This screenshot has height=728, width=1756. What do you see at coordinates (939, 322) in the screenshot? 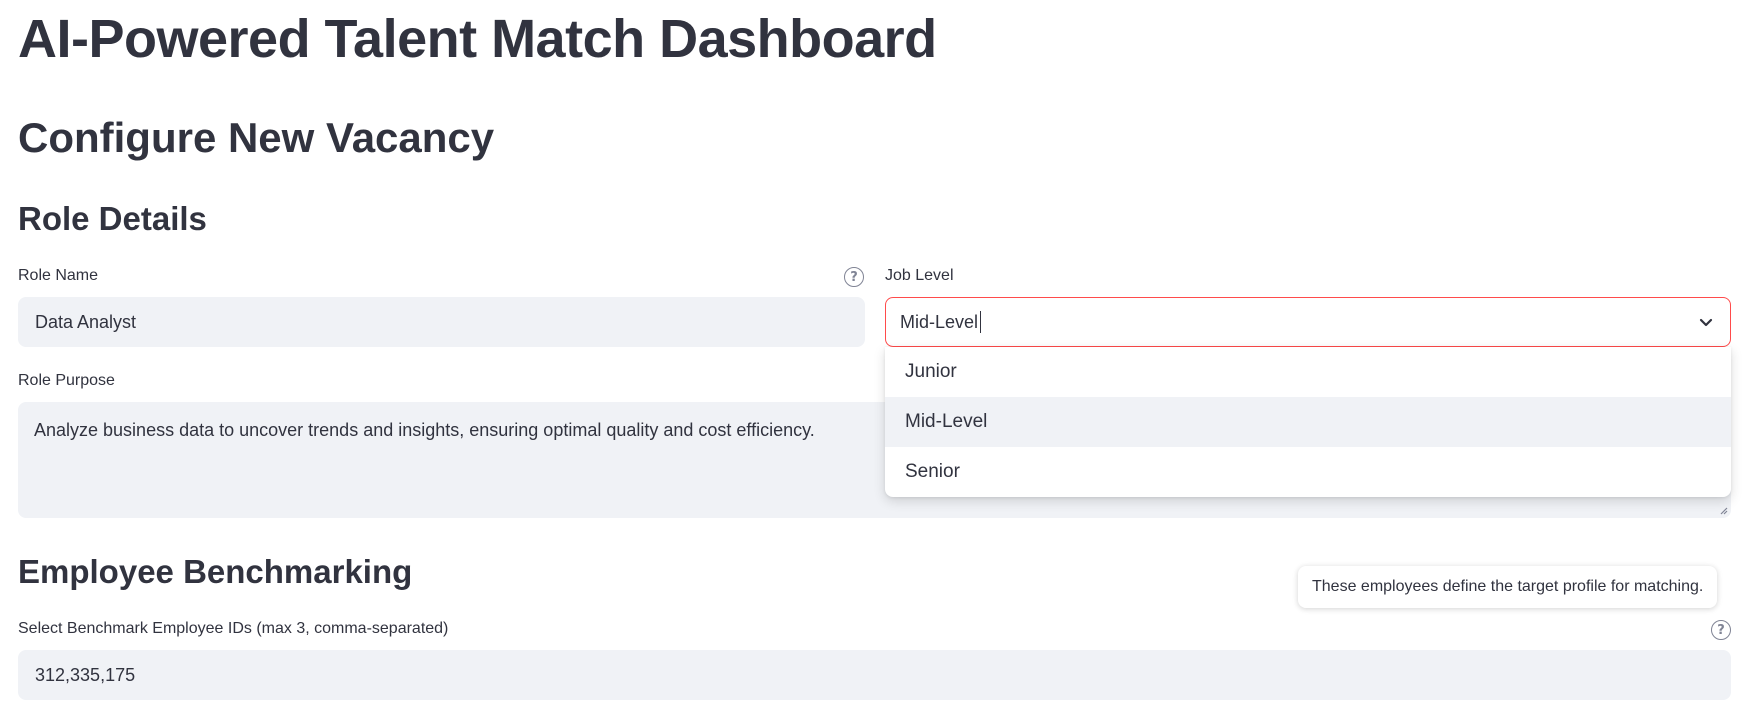
I see `job-level-value: Mid-Level` at bounding box center [939, 322].